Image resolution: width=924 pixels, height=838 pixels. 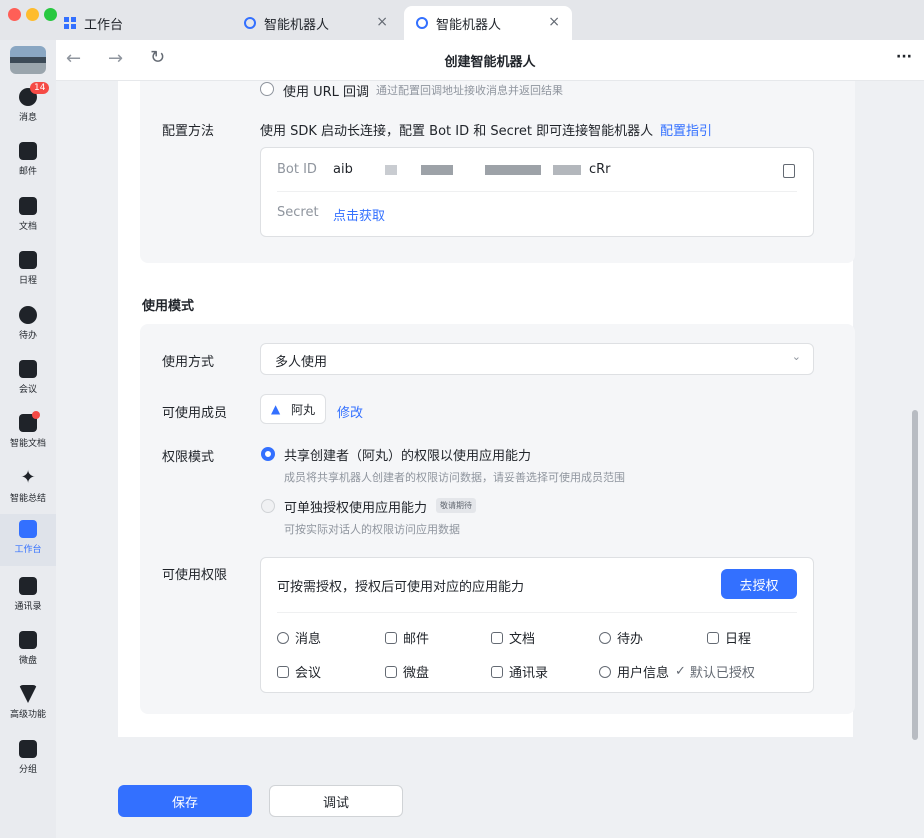 I want to click on permission-item-contacts: 通讯录, so click(x=519, y=671).